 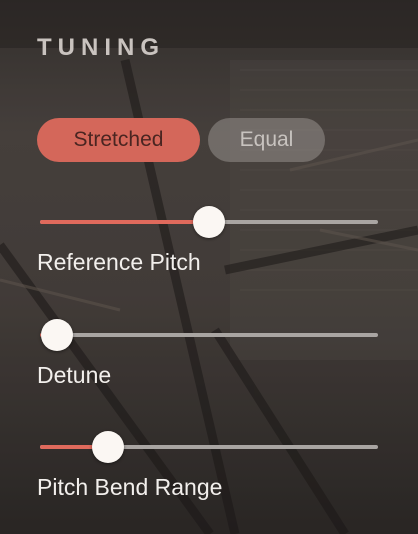 What do you see at coordinates (119, 262) in the screenshot?
I see `reference-pitch-label: Reference Pitch` at bounding box center [119, 262].